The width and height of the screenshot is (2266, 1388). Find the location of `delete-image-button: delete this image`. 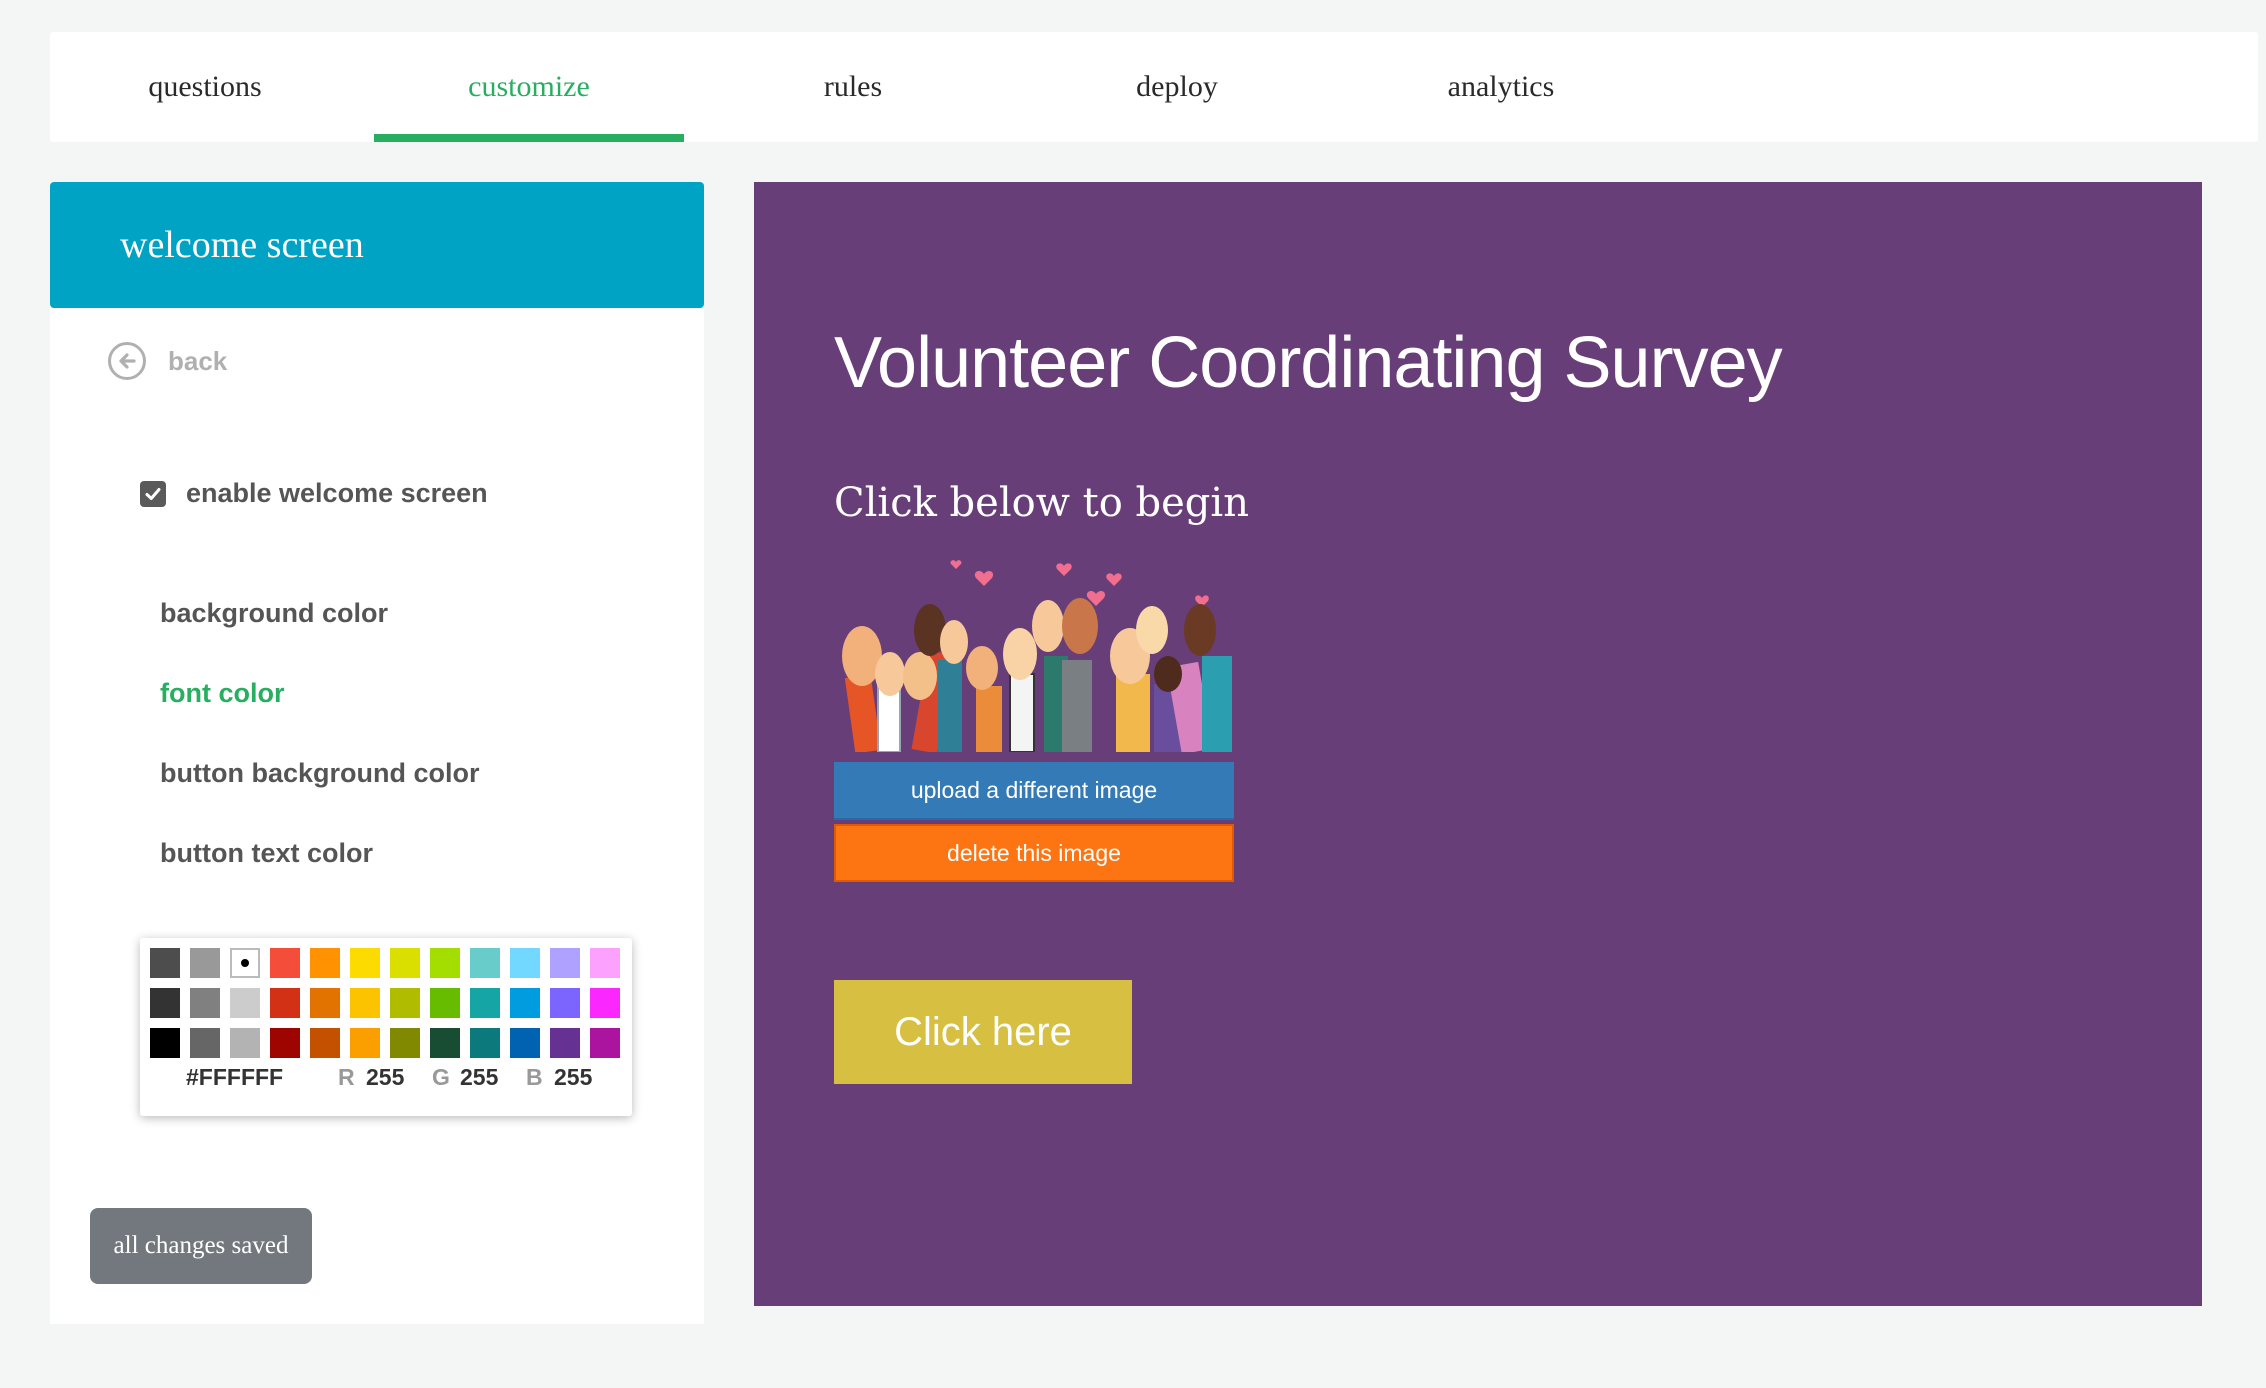

delete-image-button: delete this image is located at coordinates (1034, 853).